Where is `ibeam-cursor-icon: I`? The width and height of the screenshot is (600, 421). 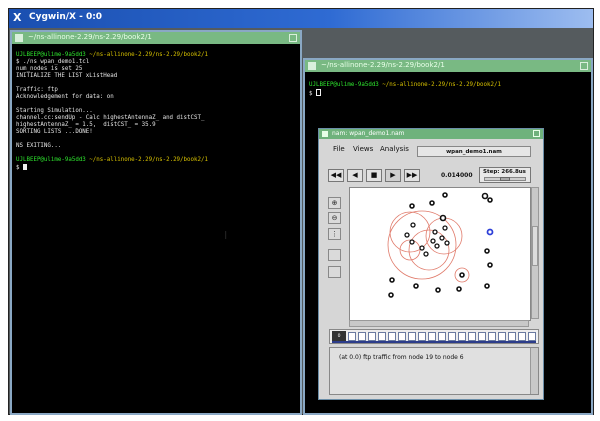
ibeam-cursor-icon: I is located at coordinates (226, 235).